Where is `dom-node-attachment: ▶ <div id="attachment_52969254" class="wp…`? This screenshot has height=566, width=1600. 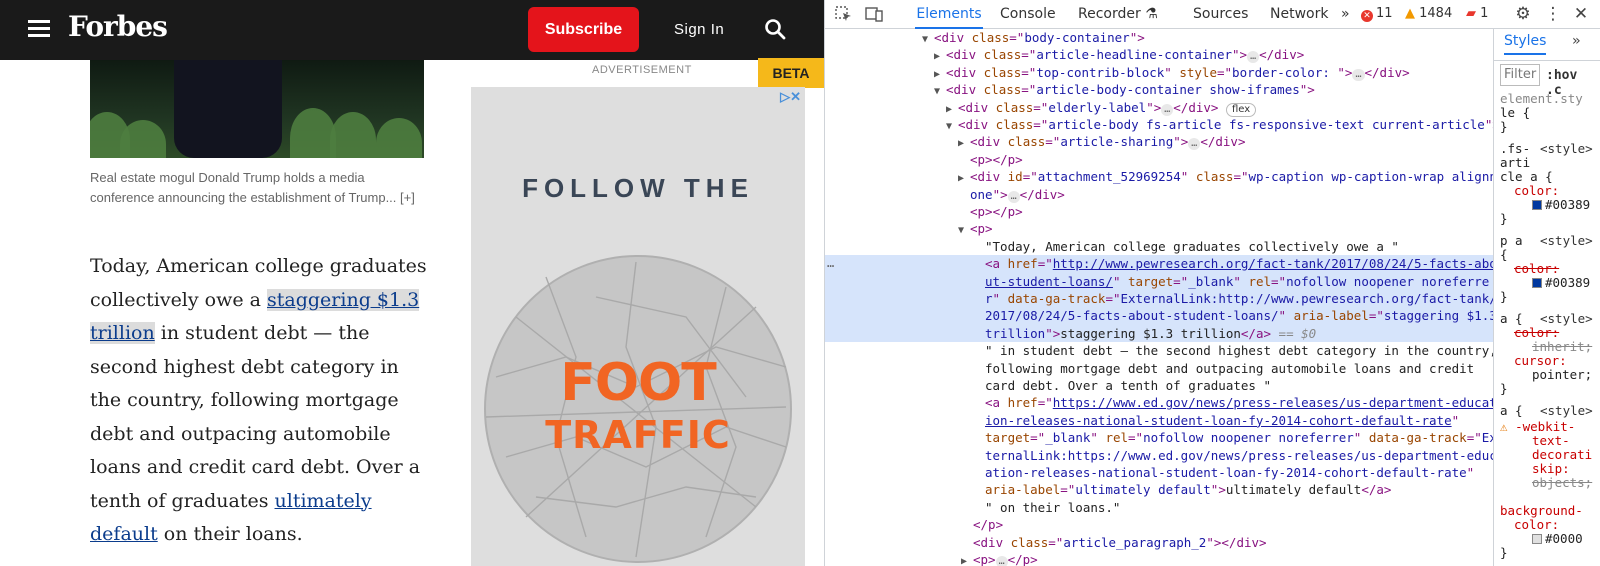
dom-node-attachment: ▶ <div id="attachment_52969254" class="wp… is located at coordinates (1159, 176).